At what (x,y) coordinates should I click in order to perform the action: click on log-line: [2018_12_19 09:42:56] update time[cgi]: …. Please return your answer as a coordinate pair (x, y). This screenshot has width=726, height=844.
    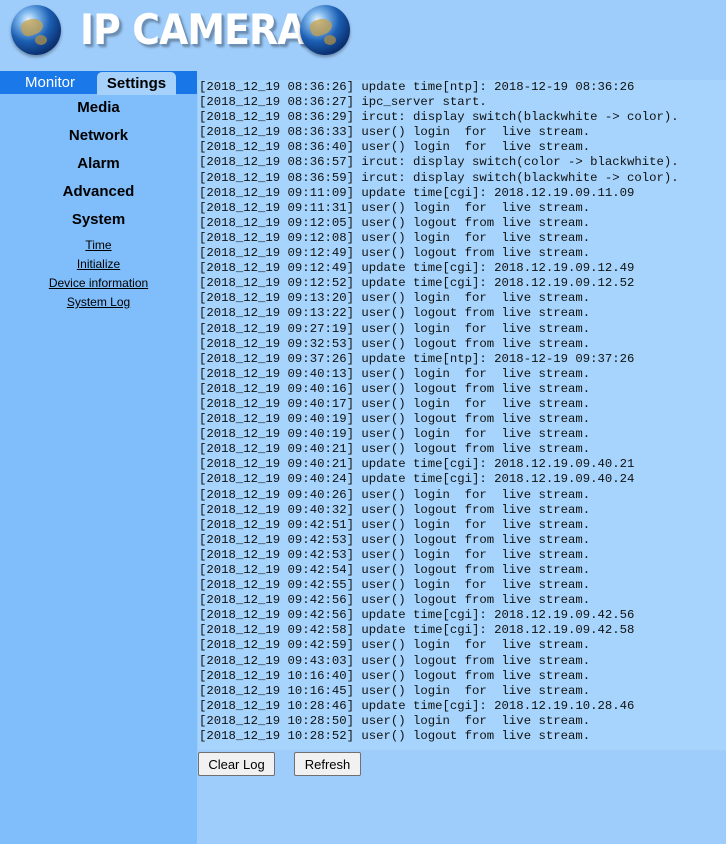
    Looking at the image, I should click on (417, 615).